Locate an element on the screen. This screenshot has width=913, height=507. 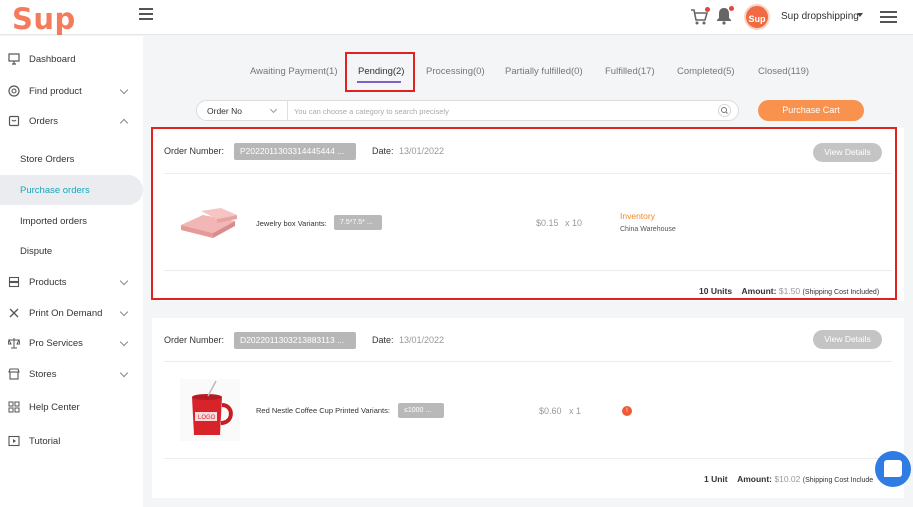
tools-icon is located at coordinates (14, 313).